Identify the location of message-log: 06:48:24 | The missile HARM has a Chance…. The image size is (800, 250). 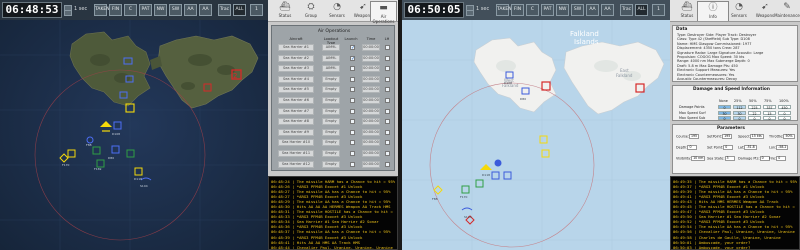
(333, 213).